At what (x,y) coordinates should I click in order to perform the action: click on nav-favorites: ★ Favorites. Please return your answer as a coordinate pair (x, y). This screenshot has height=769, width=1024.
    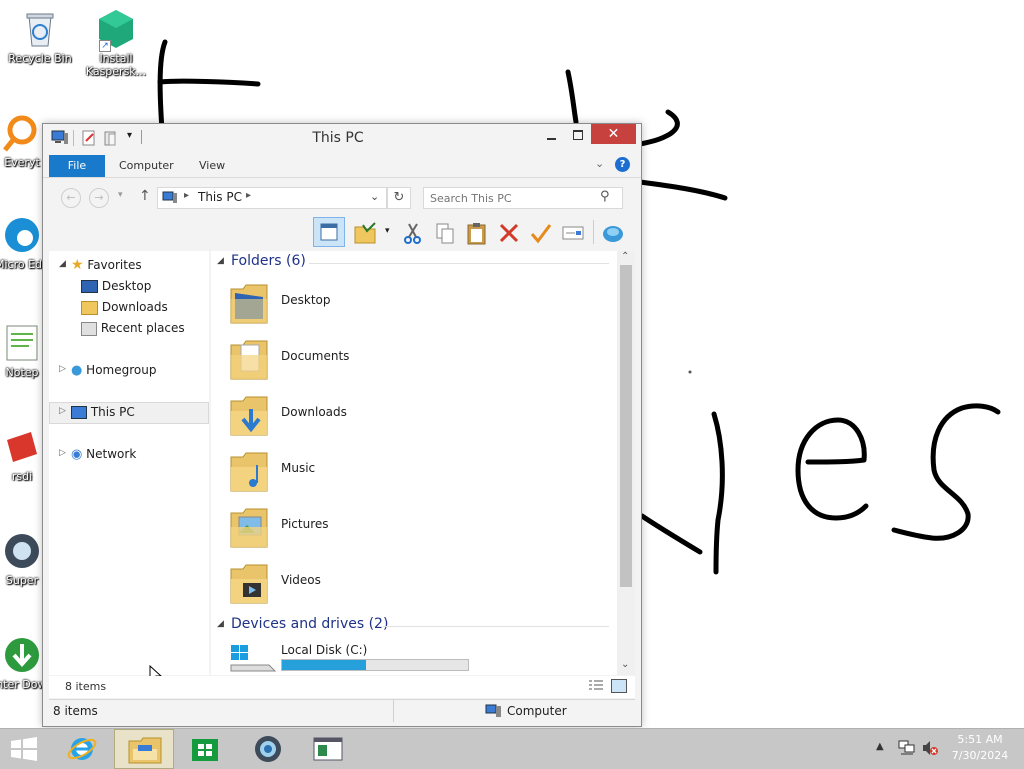
    Looking at the image, I should click on (106, 265).